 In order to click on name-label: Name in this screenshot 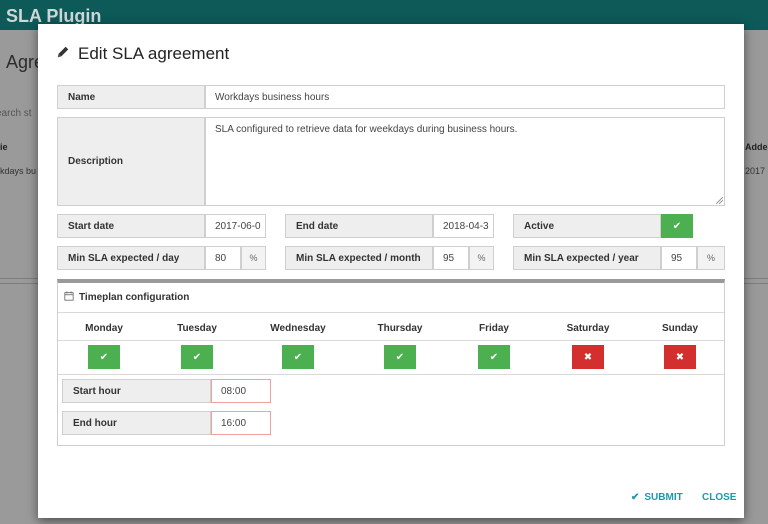, I will do `click(131, 97)`.